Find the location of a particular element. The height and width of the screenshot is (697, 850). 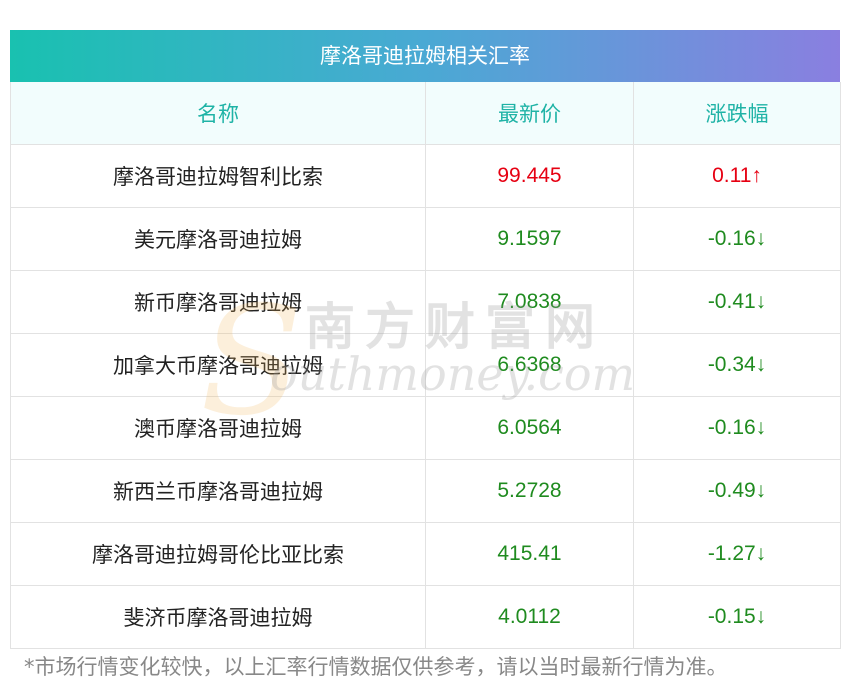

table-row: 摩洛哥迪拉姆智利比索 99.445 0.11↑ is located at coordinates (425, 176).